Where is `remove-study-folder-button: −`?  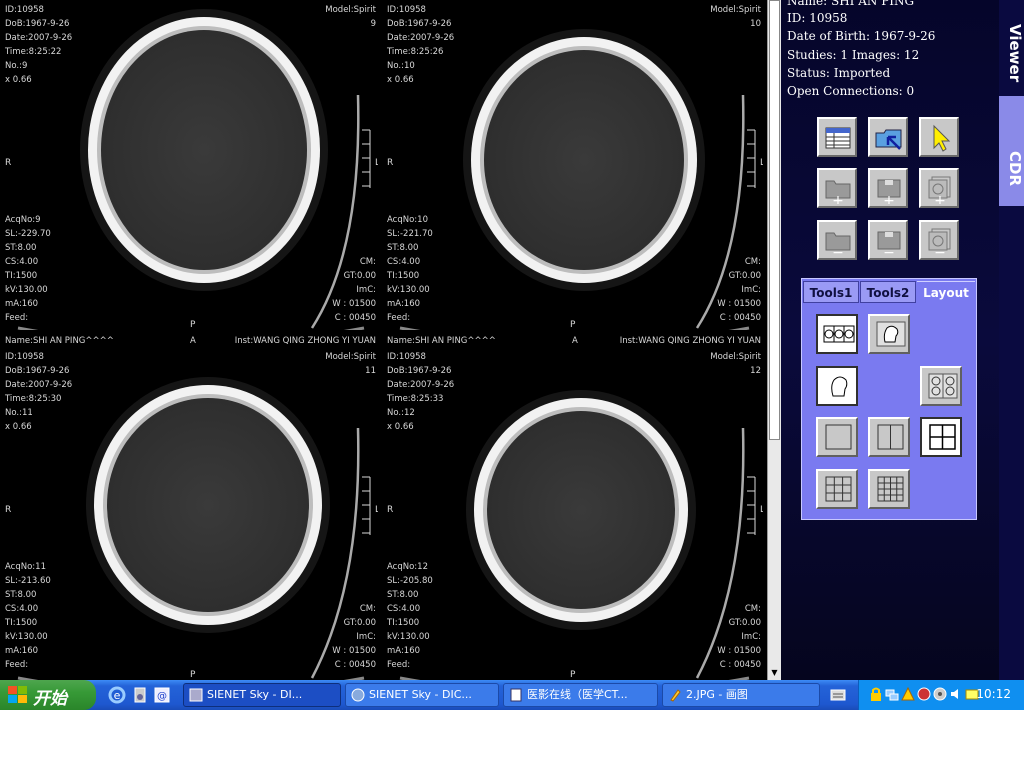
remove-study-folder-button: − is located at coordinates (837, 240).